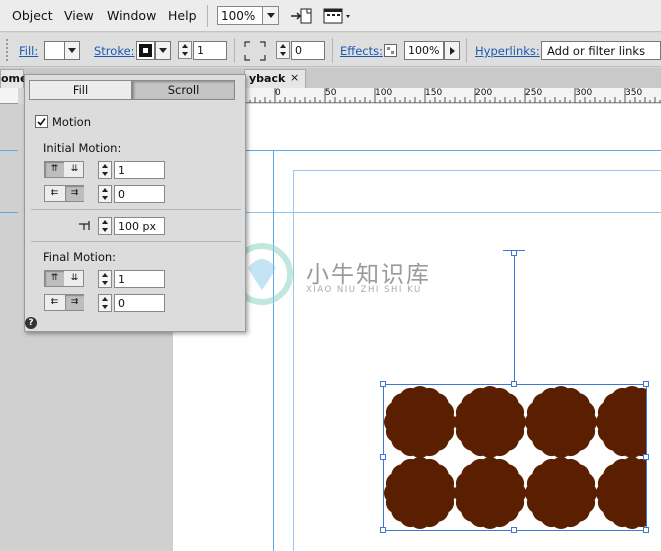 This screenshot has width=661, height=551. What do you see at coordinates (484, 93) in the screenshot?
I see `ruler-tick-label: 200` at bounding box center [484, 93].